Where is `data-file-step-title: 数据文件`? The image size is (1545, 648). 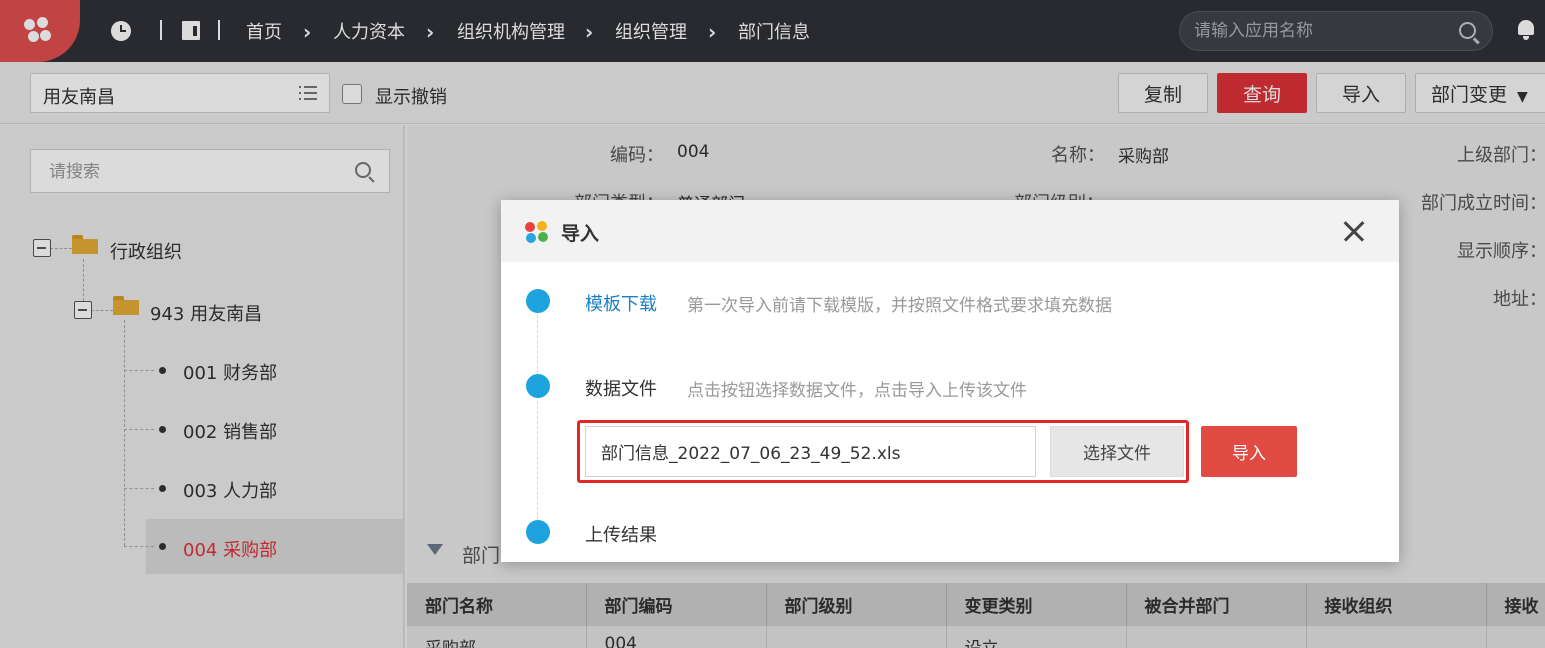
data-file-step-title: 数据文件 is located at coordinates (621, 389).